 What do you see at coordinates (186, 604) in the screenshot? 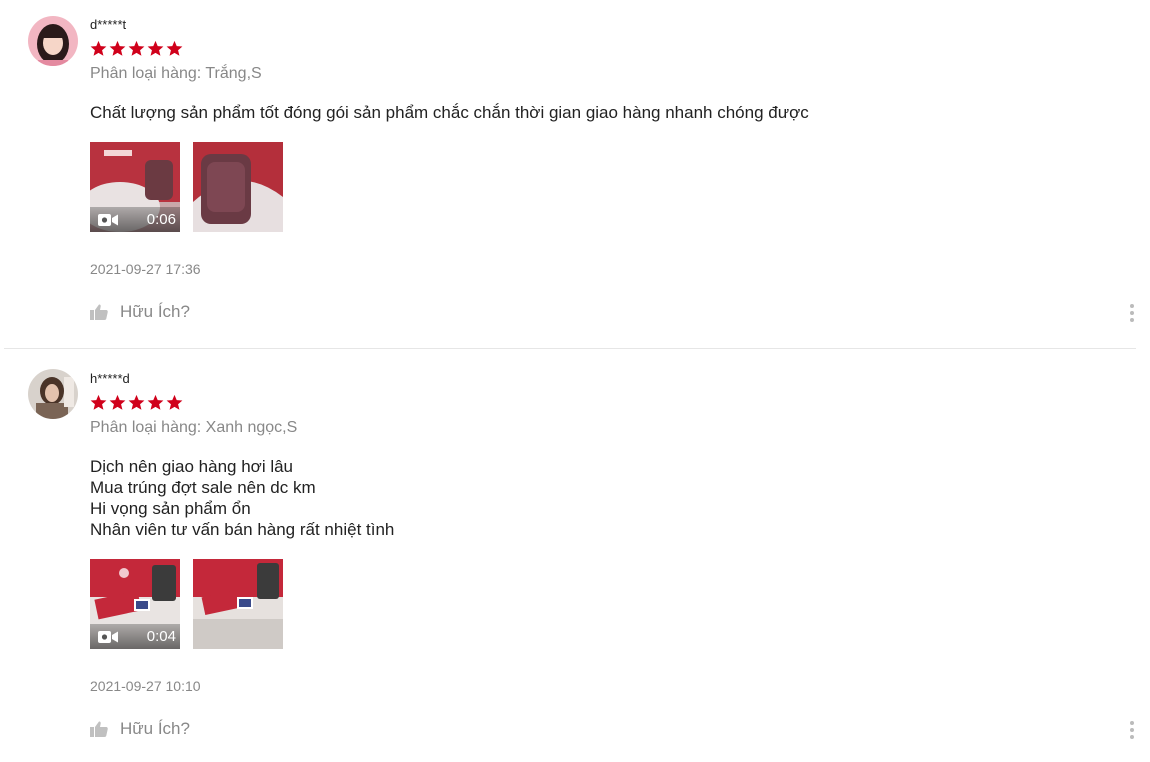
I see `review-media: 0:04` at bounding box center [186, 604].